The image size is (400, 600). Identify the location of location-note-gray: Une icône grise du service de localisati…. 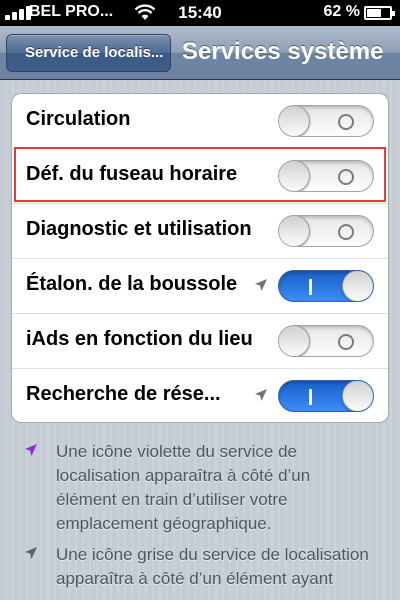
(199, 567).